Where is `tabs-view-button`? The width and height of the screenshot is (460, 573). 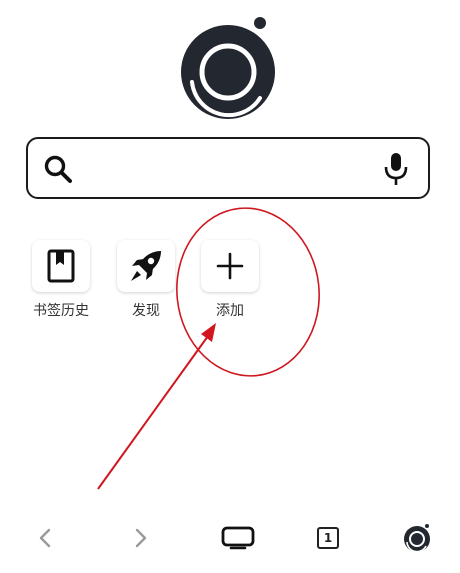 tabs-view-button is located at coordinates (238, 538).